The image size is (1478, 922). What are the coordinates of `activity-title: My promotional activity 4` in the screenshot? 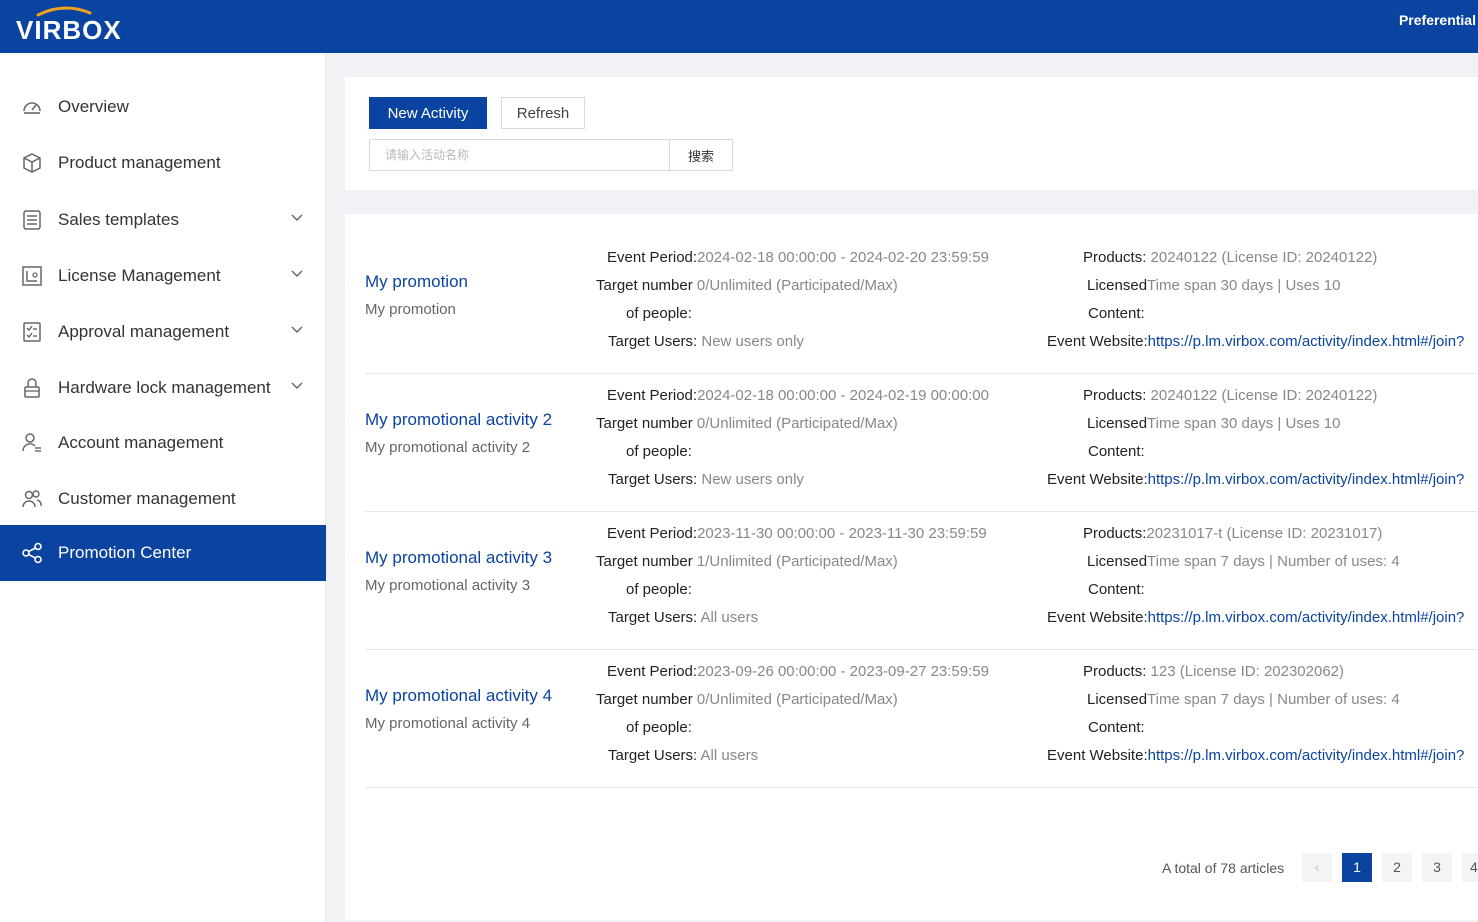 It's located at (458, 696).